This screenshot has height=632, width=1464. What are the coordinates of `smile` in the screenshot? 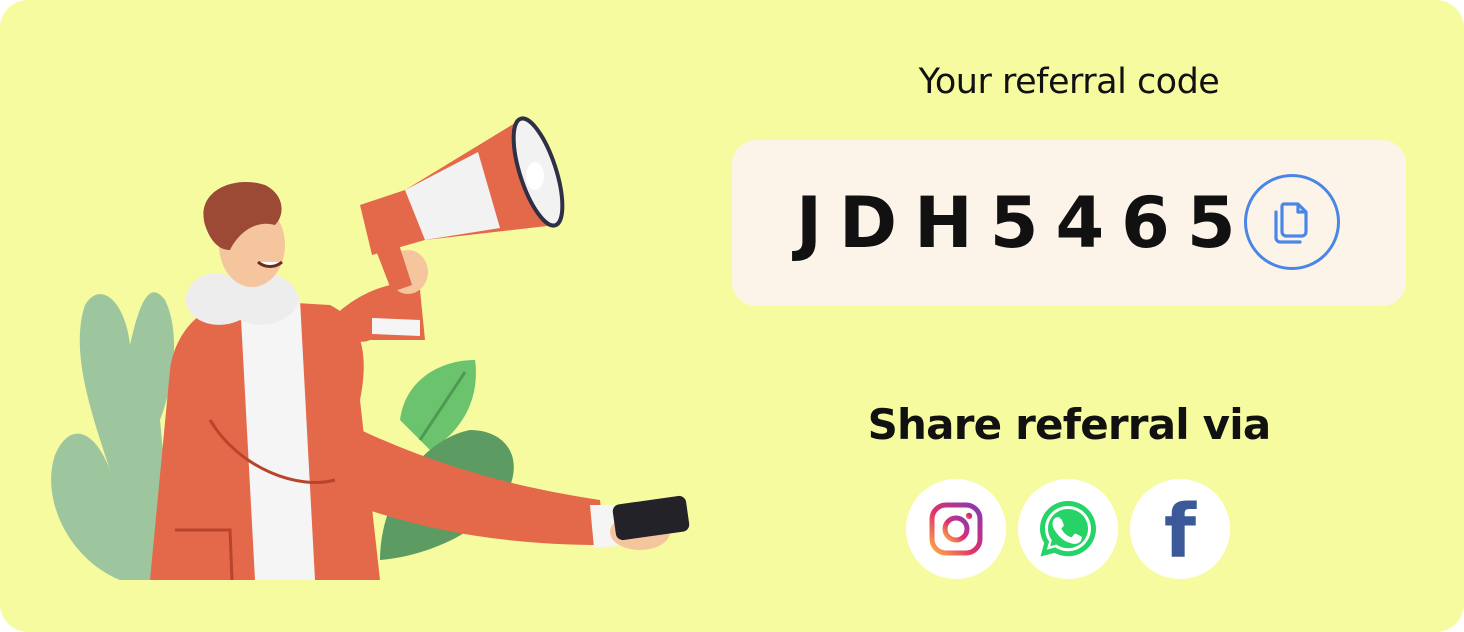 It's located at (270, 264).